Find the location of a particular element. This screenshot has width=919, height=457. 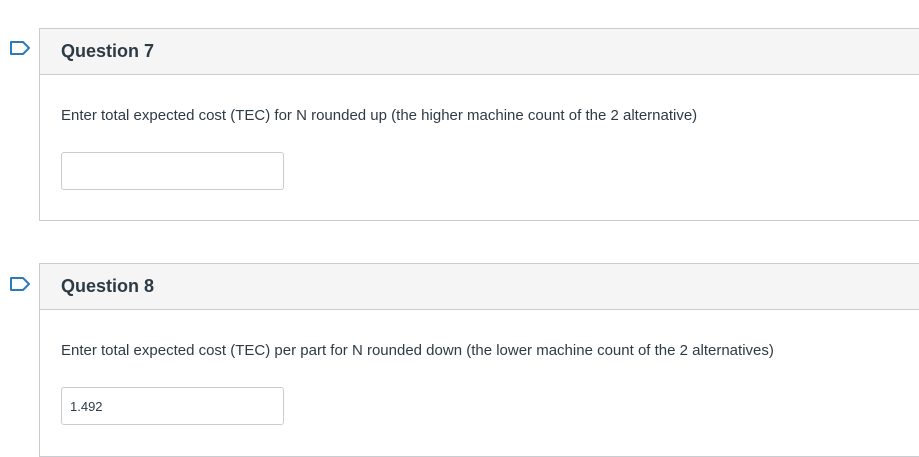

question-7-header: Question 7 is located at coordinates (479, 52).